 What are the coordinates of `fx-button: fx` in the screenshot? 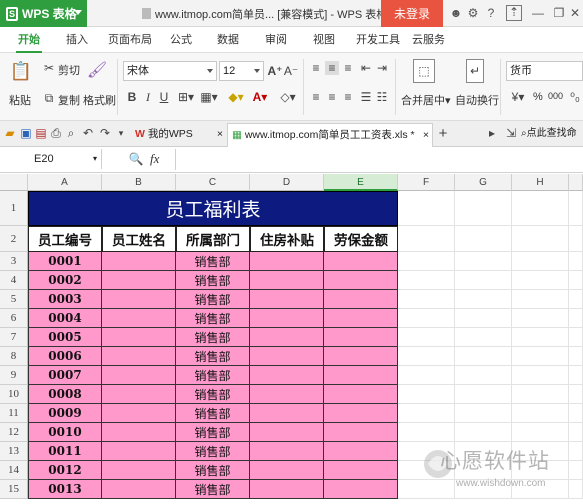 It's located at (154, 159).